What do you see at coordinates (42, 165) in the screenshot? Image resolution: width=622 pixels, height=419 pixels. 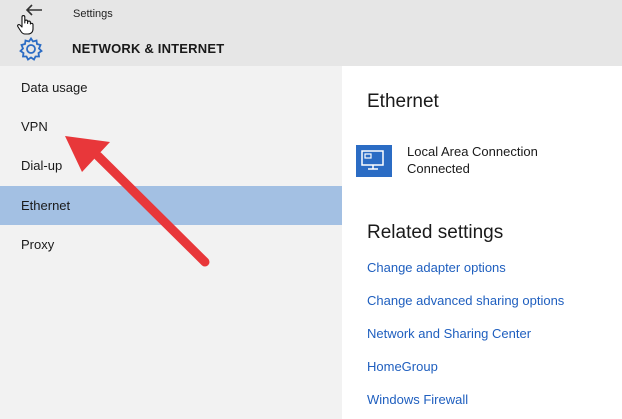 I see `sidebar-item-label: Dial-up` at bounding box center [42, 165].